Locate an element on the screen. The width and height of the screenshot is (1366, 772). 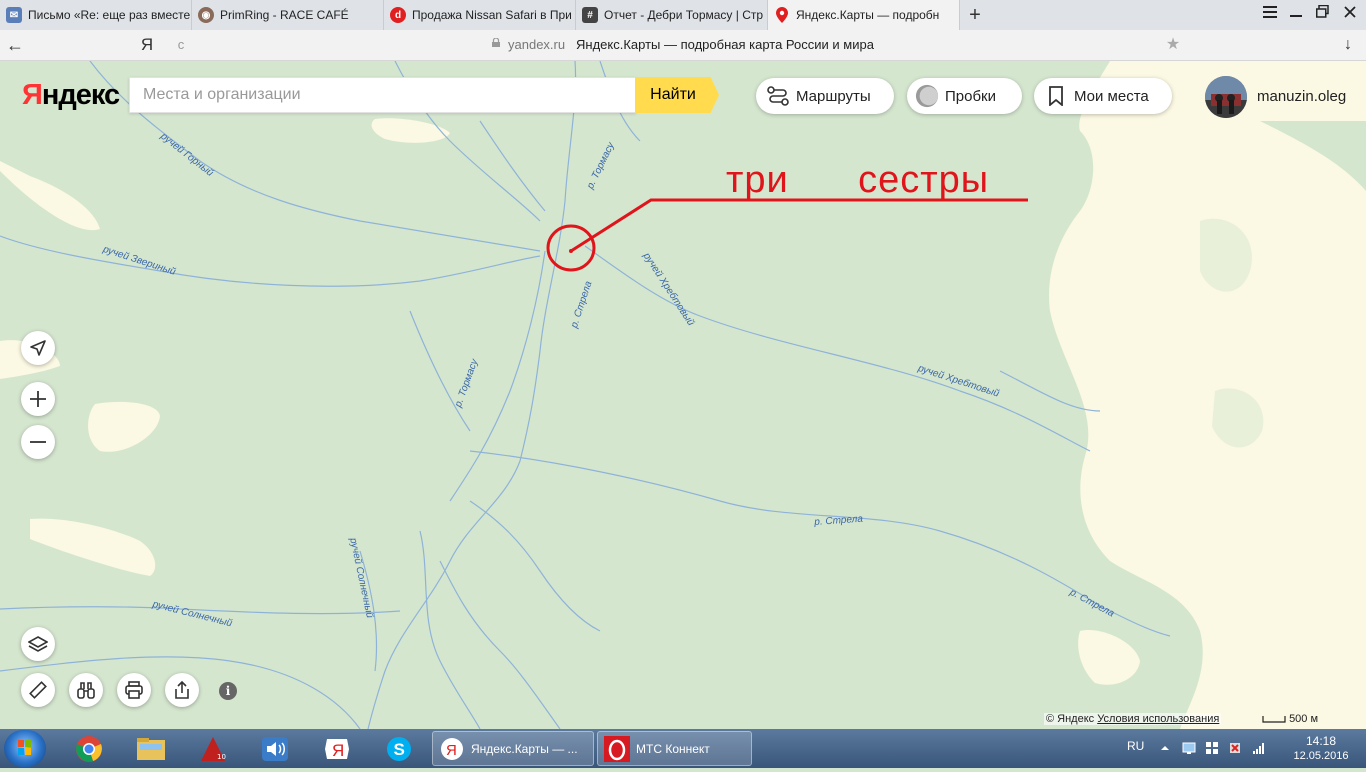
network-icon is located at coordinates (1189, 748).